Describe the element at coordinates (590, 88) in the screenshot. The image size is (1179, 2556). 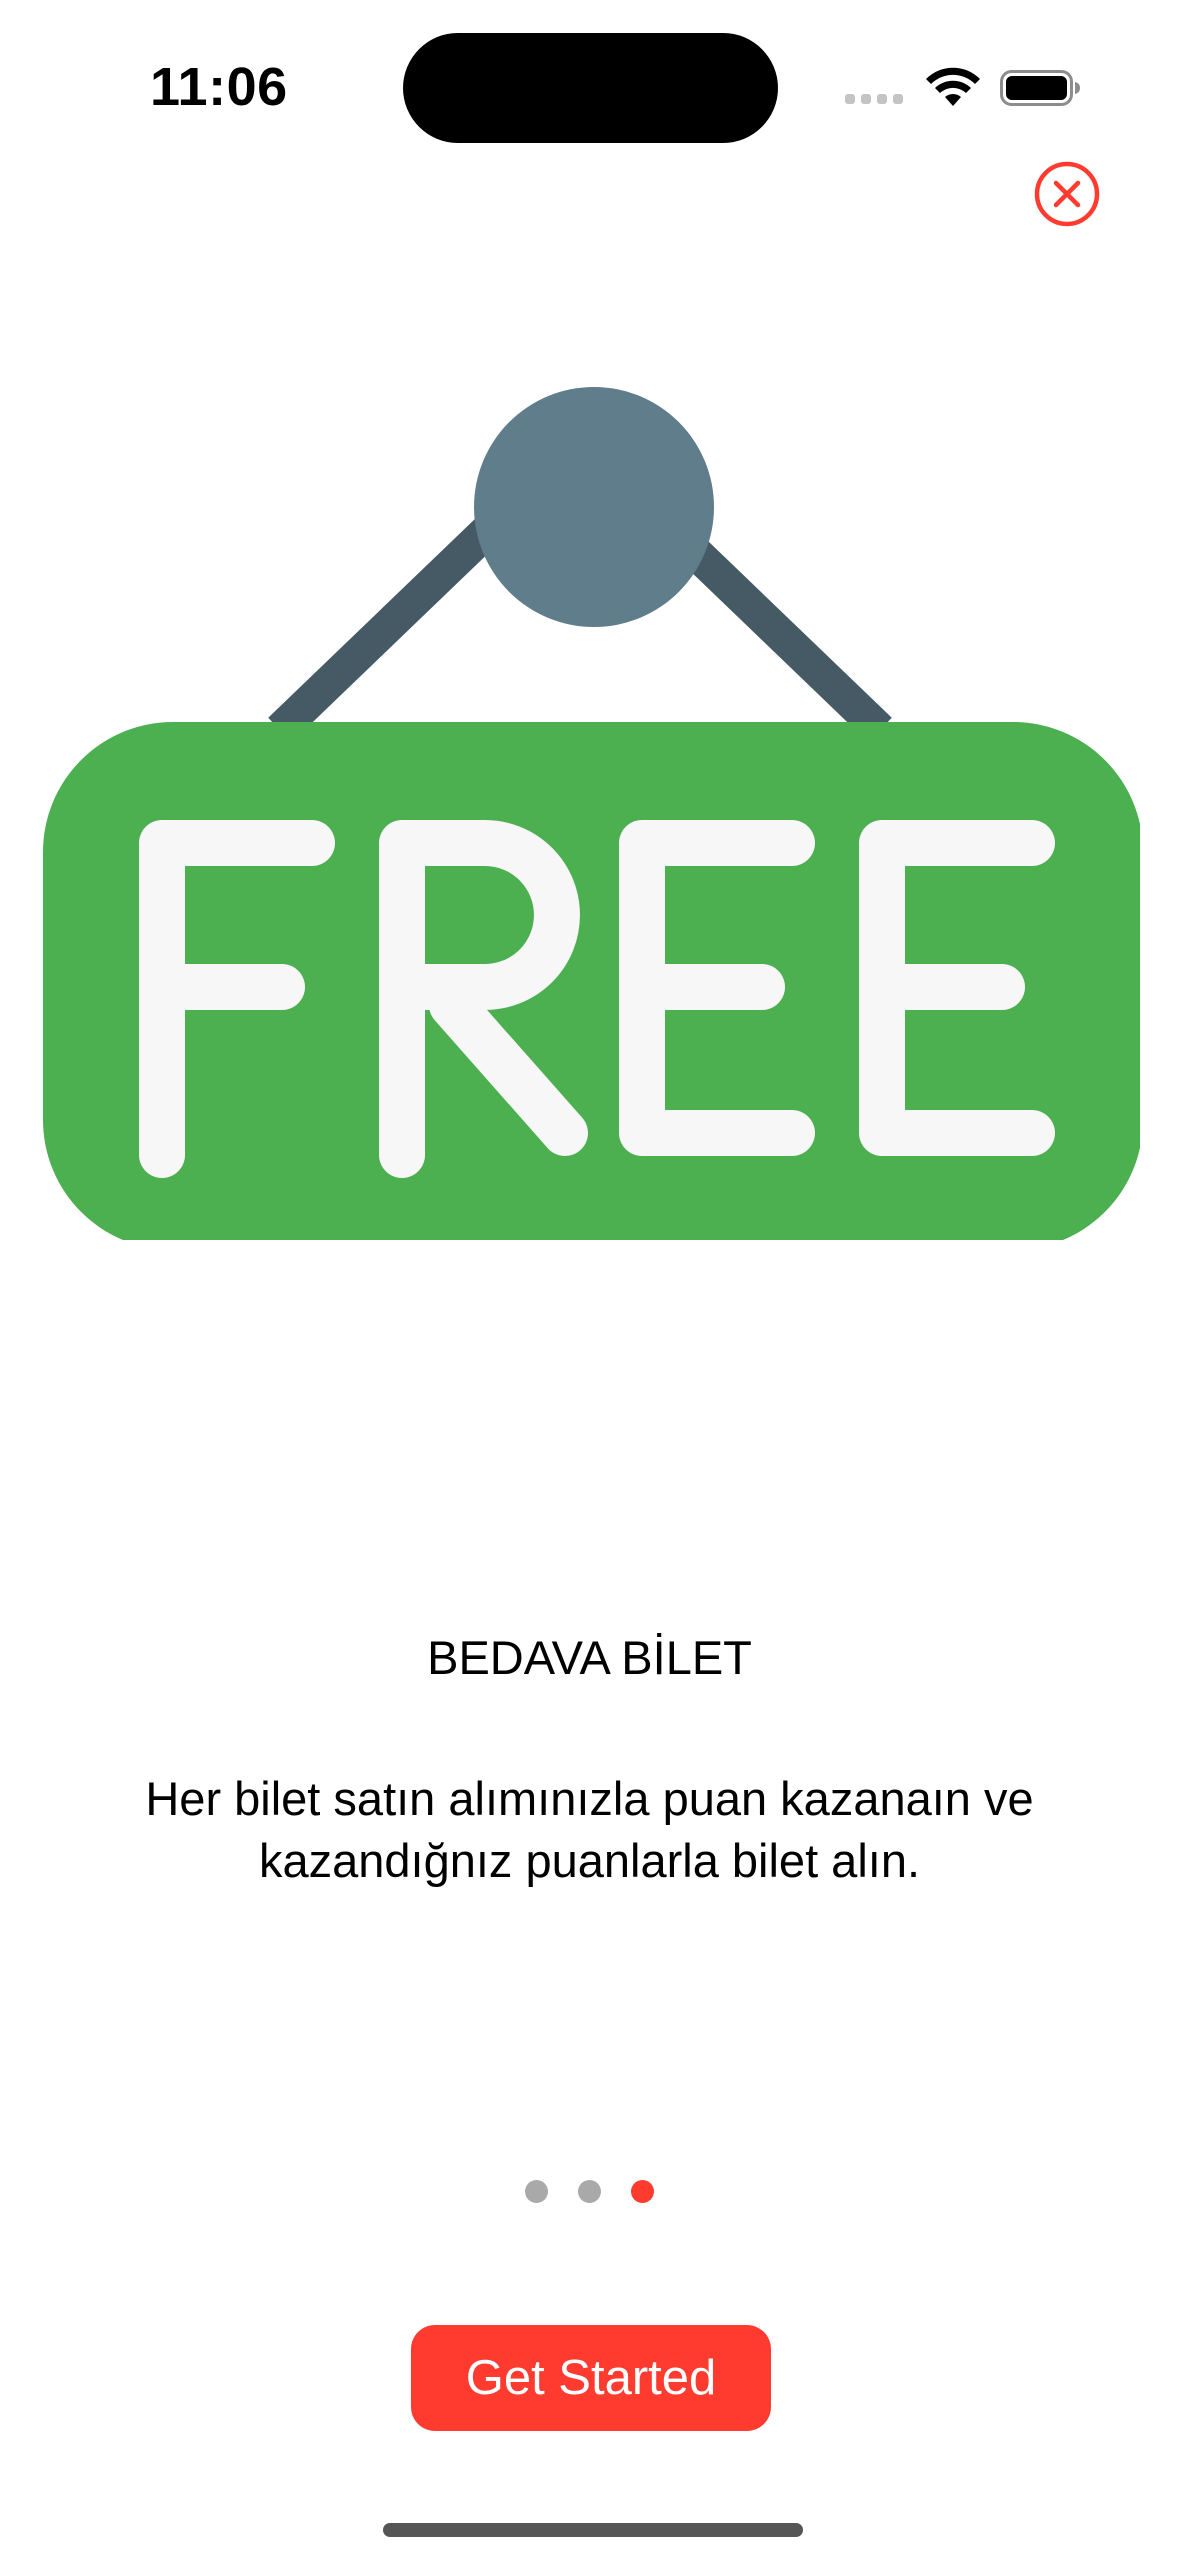
I see `dynamic-island` at that location.